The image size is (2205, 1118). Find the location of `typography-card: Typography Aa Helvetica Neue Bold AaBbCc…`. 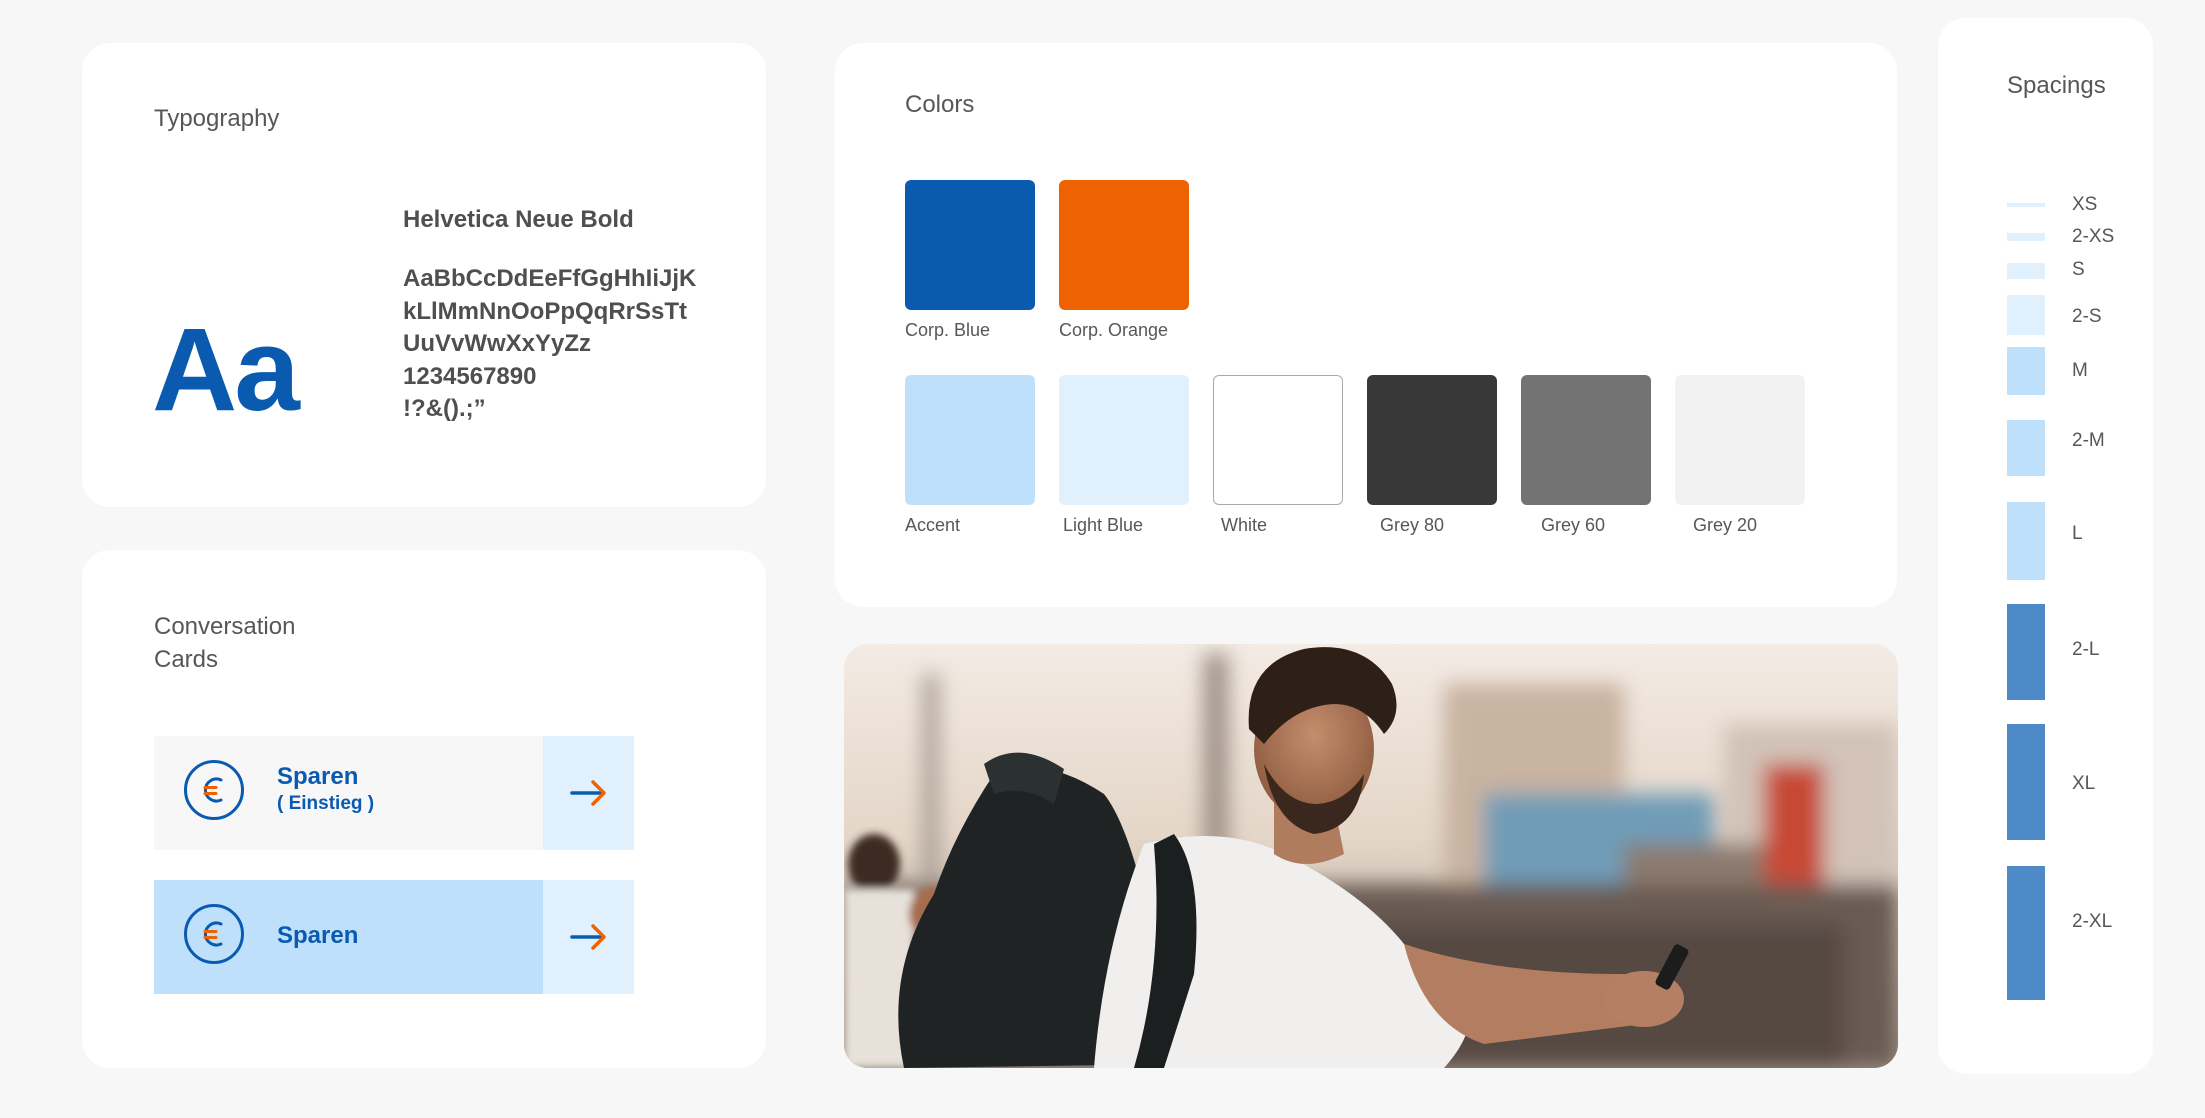

typography-card: Typography Aa Helvetica Neue Bold AaBbCc… is located at coordinates (424, 275).